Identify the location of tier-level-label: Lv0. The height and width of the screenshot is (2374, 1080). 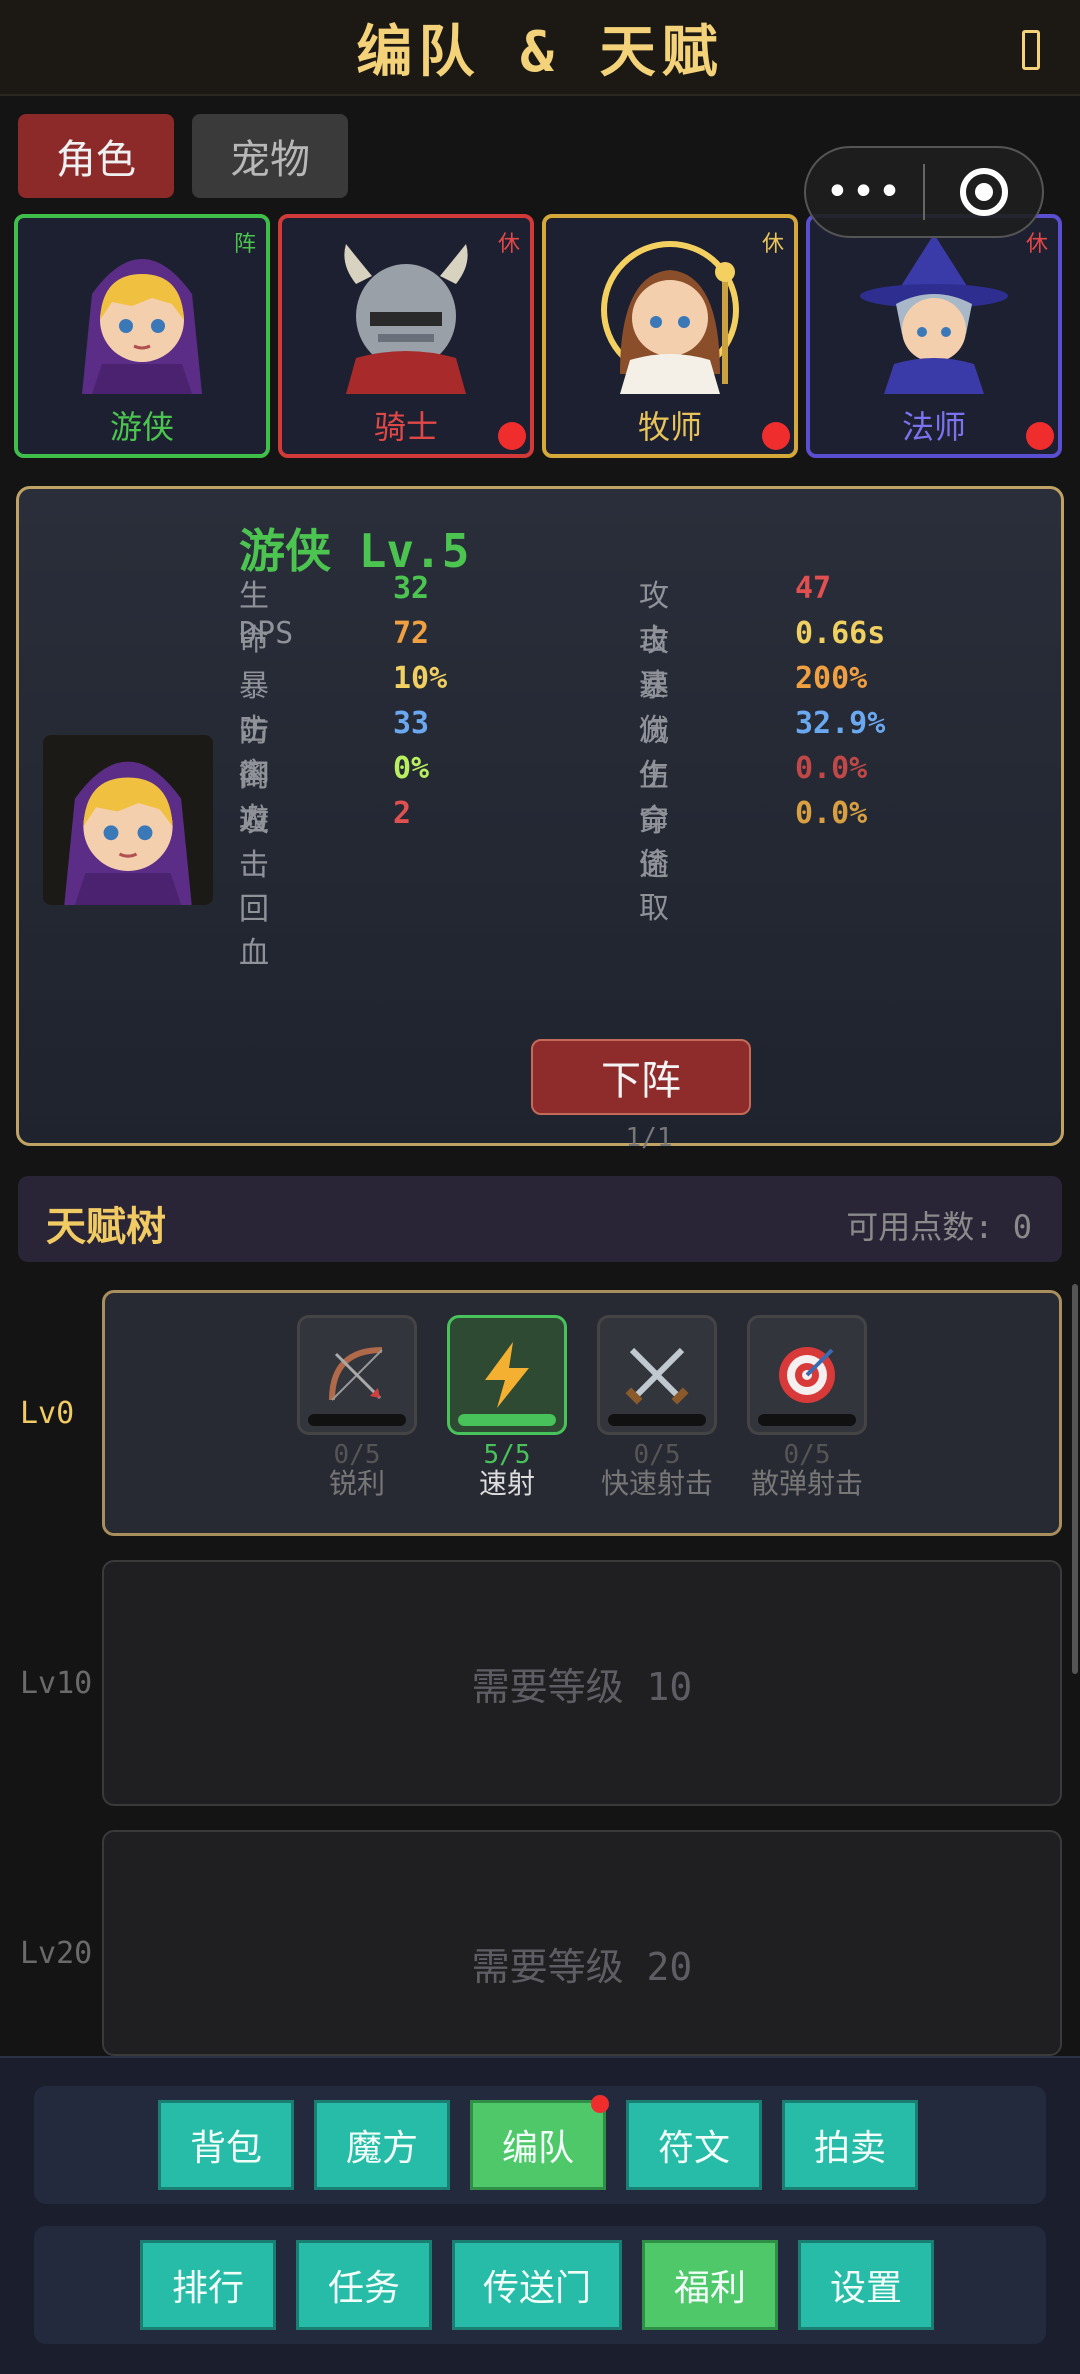
(47, 1413).